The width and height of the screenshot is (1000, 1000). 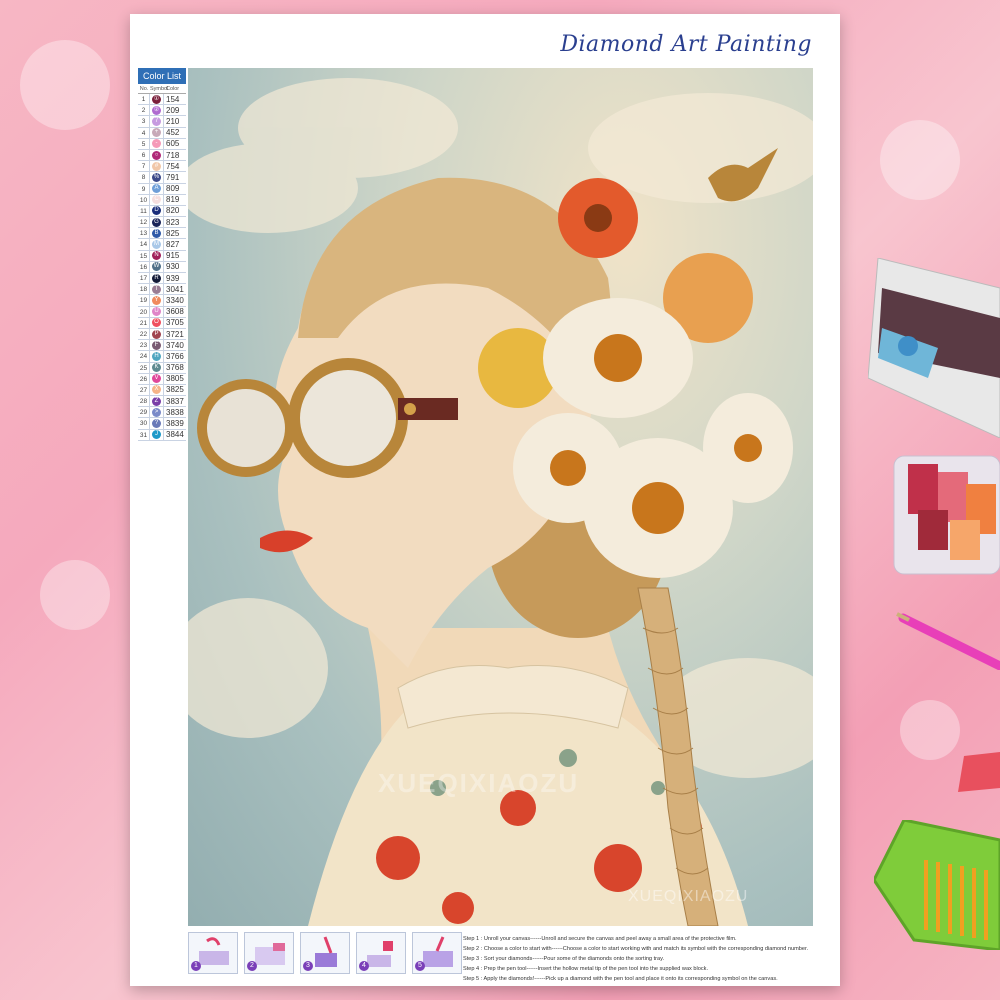 I want to click on color-list-row: 3 7 210, so click(x=162, y=122).